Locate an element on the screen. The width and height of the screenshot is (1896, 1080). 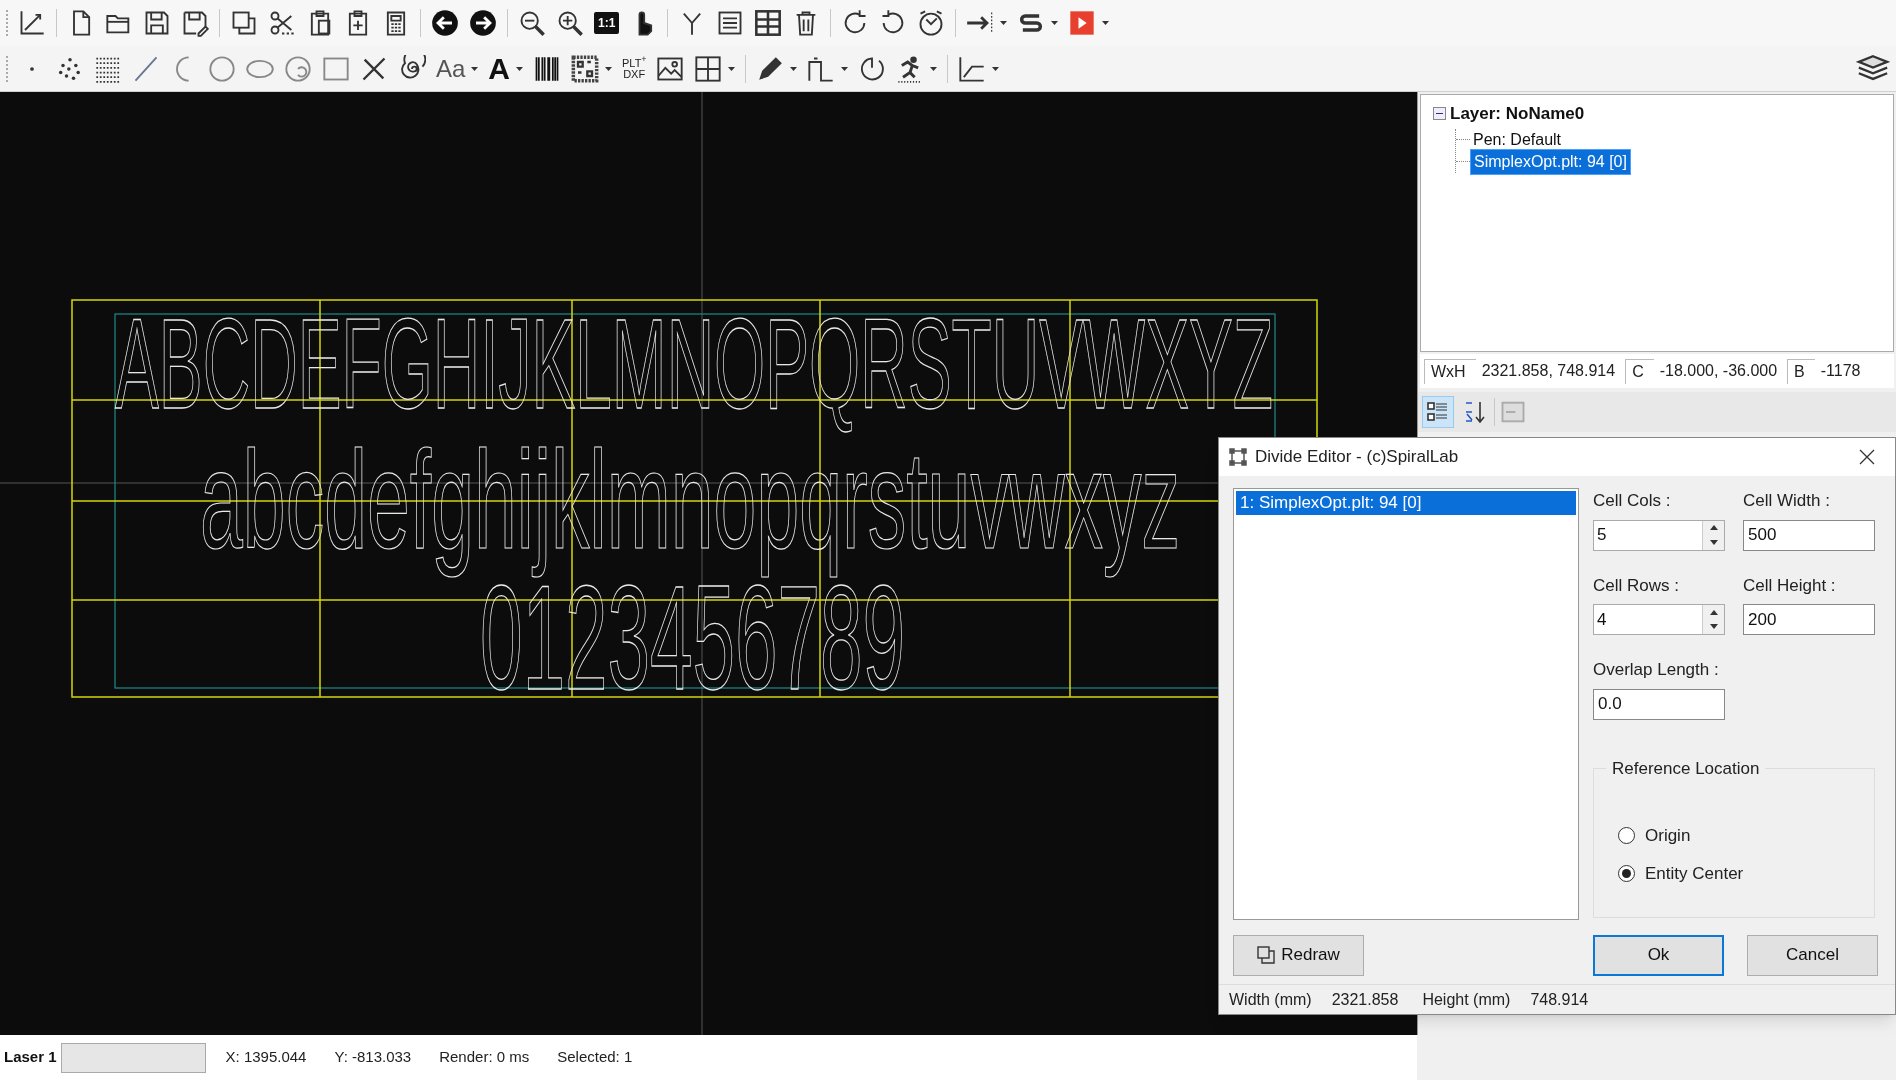
tree-item: SimplexOpt.plt: 94 [0] is located at coordinates (1550, 161).